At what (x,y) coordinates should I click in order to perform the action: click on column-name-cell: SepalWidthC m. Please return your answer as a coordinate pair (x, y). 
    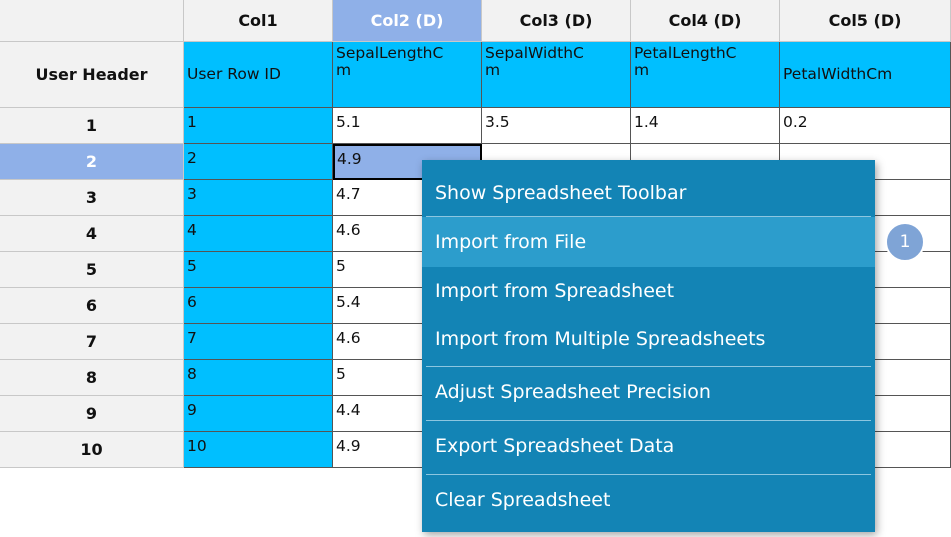
    Looking at the image, I should click on (556, 75).